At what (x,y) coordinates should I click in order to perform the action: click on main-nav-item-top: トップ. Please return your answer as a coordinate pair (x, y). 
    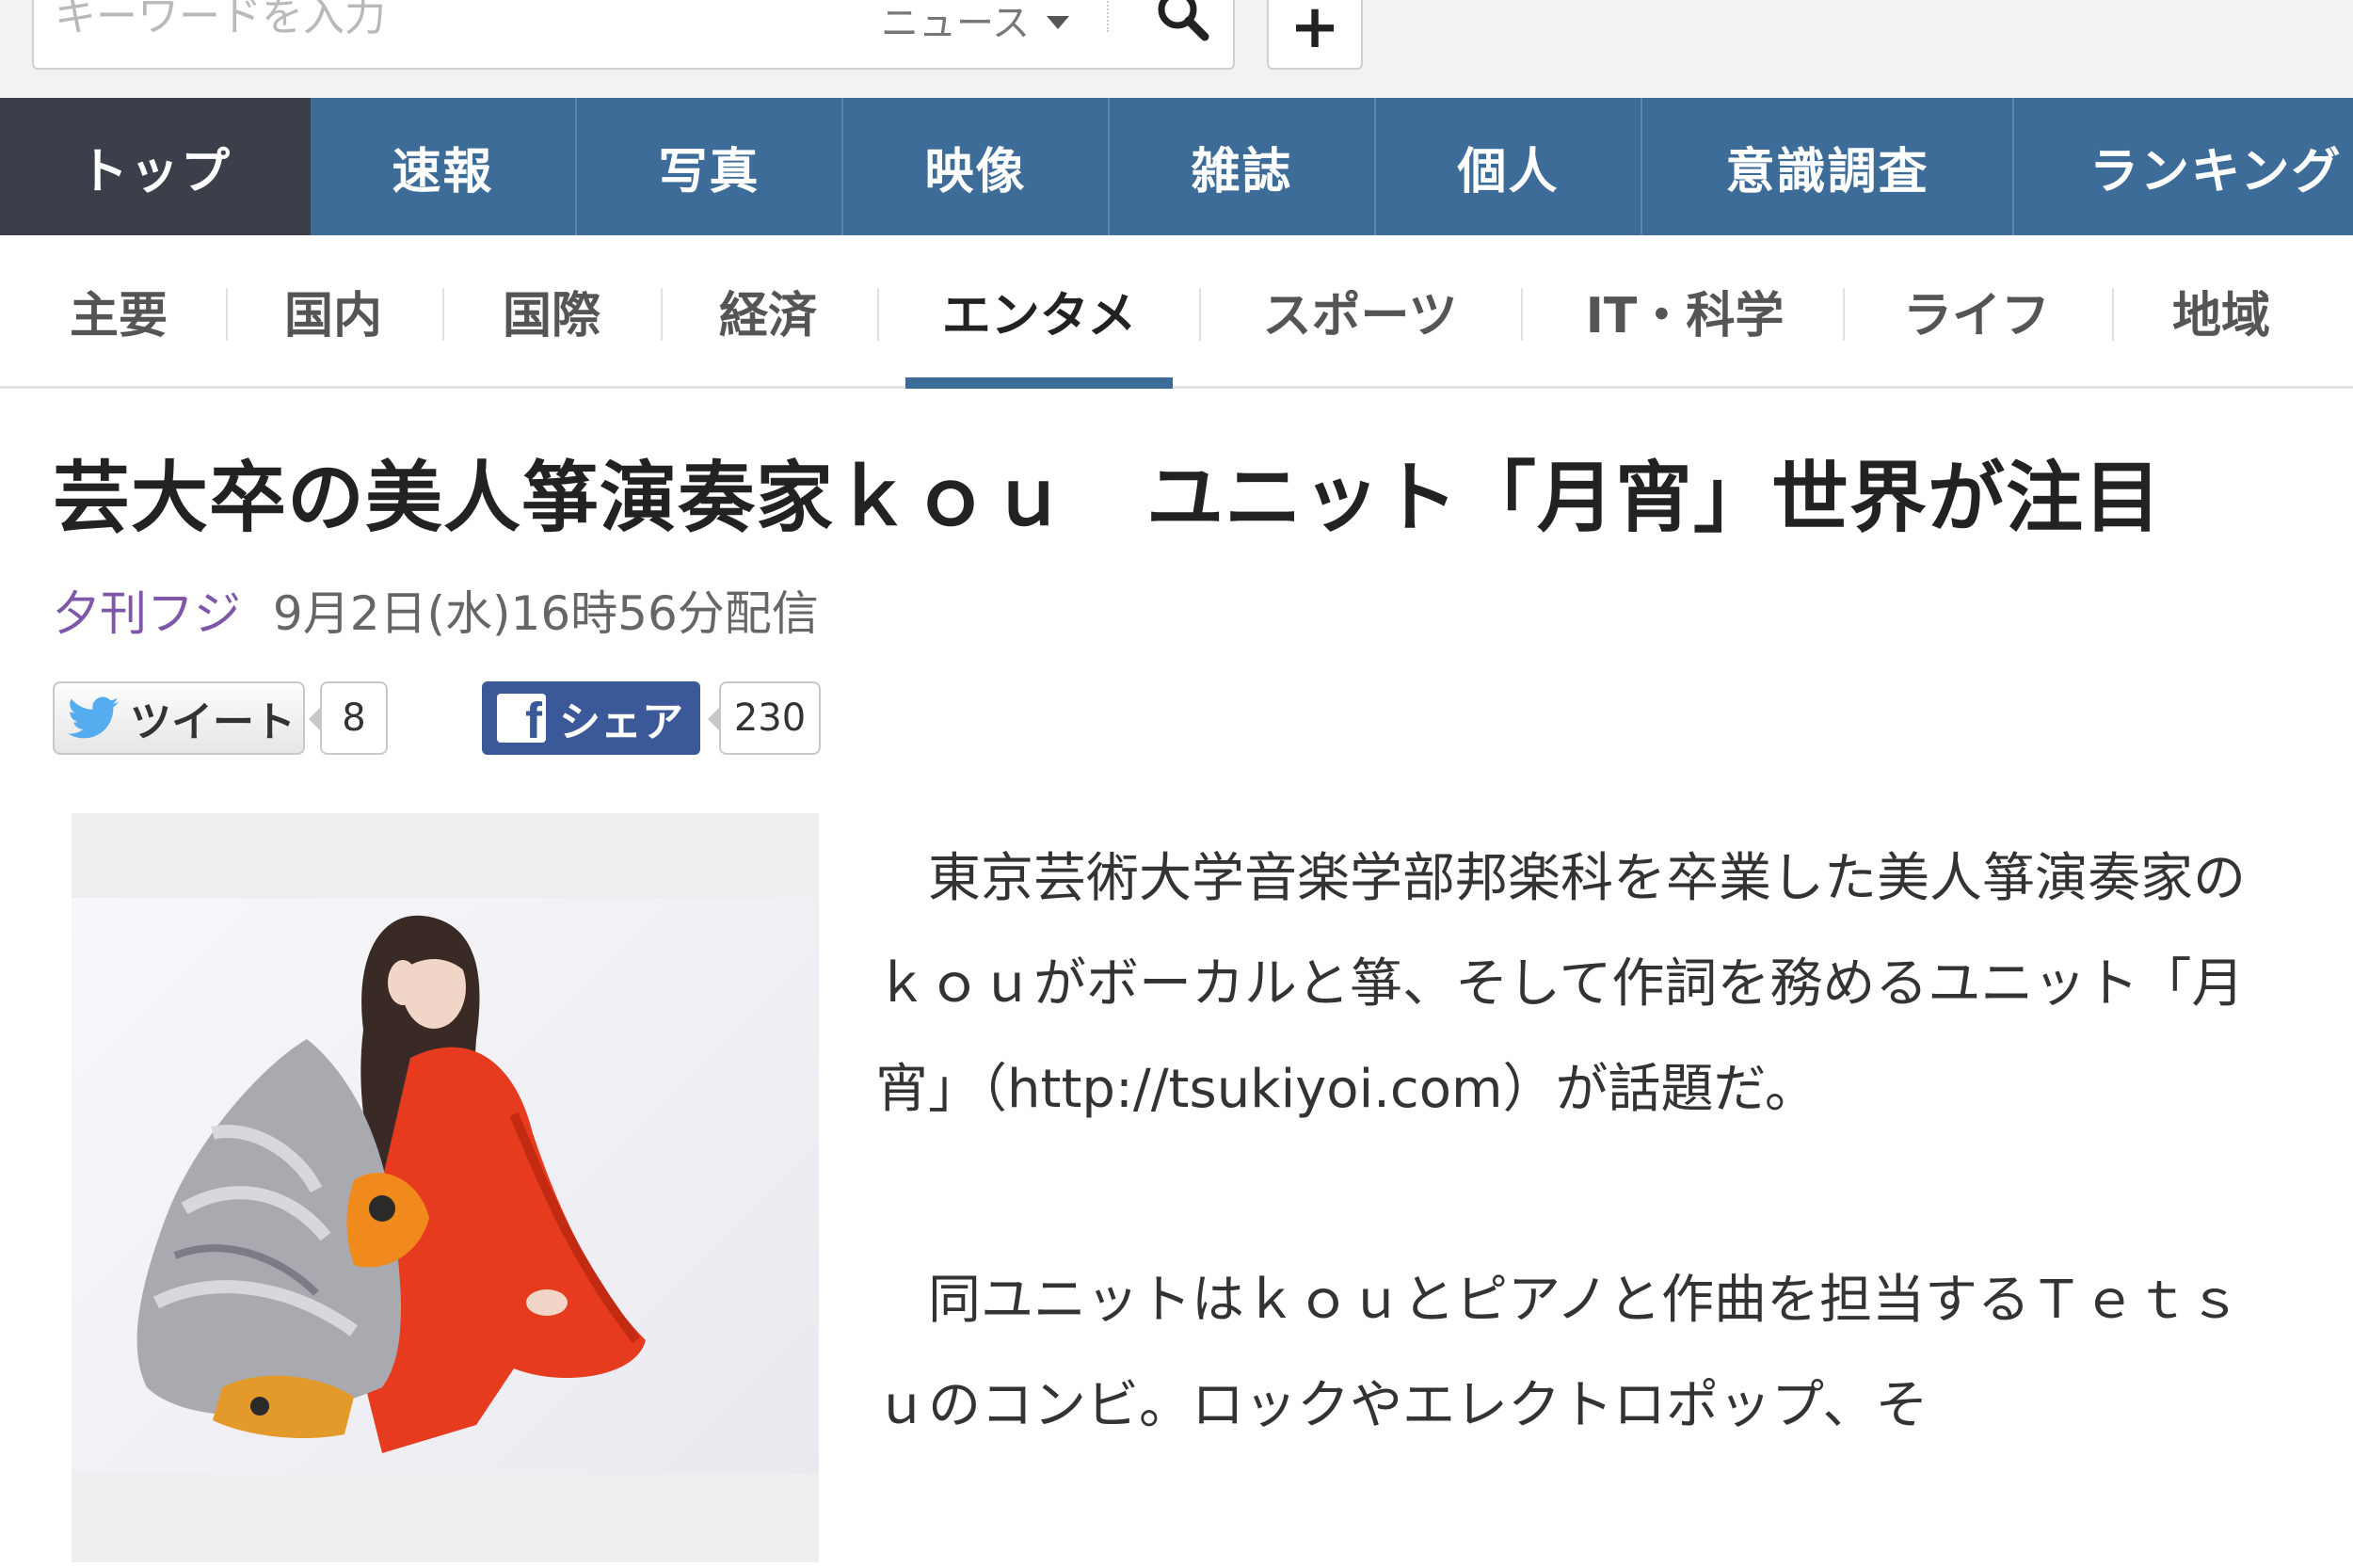
    Looking at the image, I should click on (156, 166).